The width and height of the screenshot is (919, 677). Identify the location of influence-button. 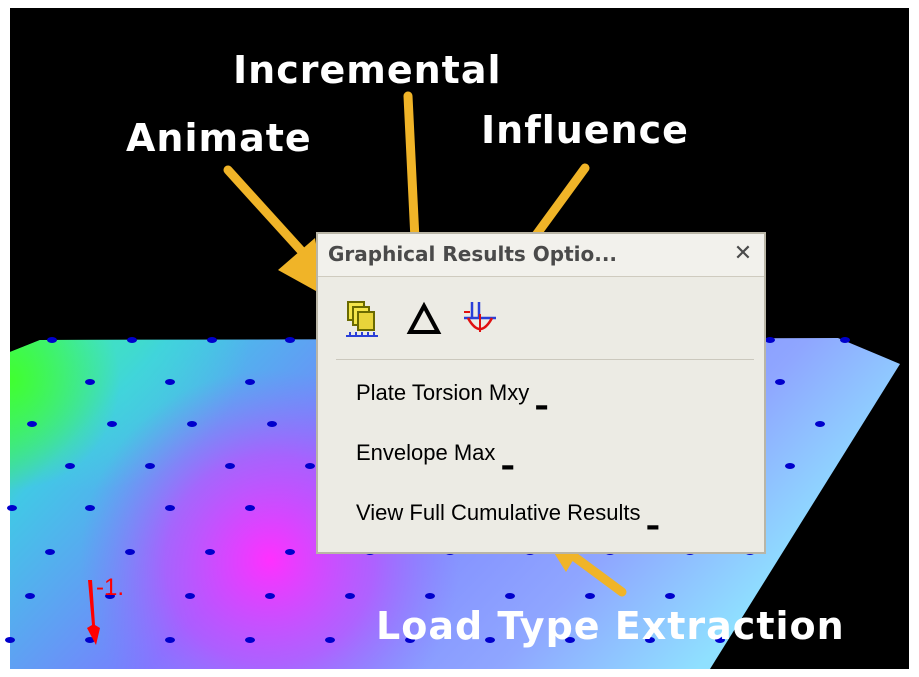
(480, 318).